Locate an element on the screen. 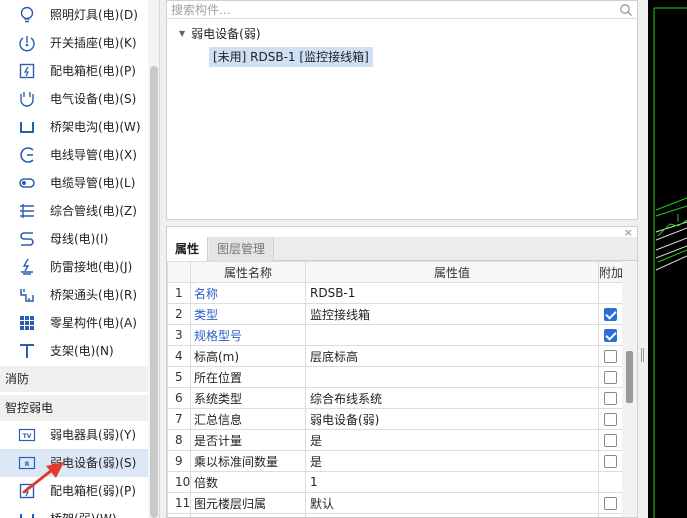 Image resolution: width=687 pixels, height=518 pixels. table-row: 4 标高(m) 层底标高 is located at coordinates (395, 356).